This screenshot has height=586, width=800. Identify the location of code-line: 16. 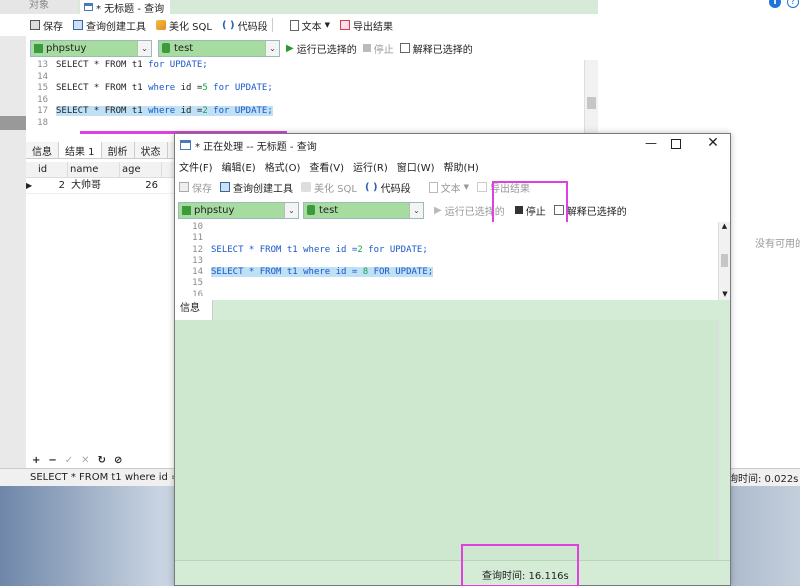
(450, 293).